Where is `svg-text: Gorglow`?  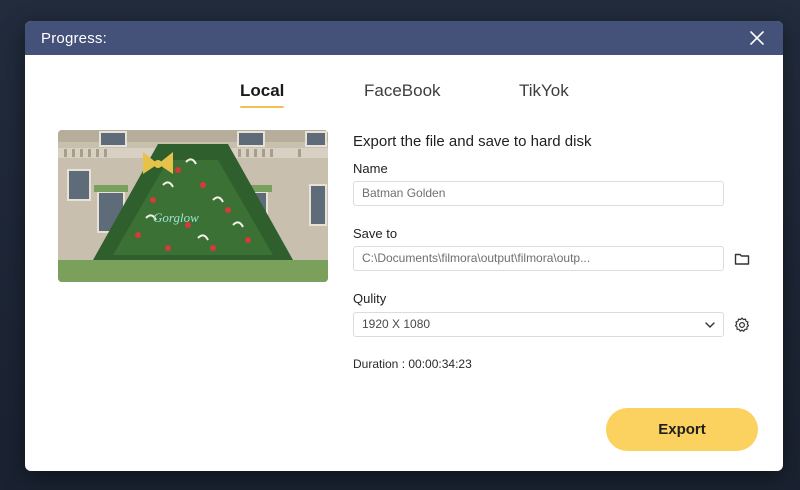
svg-text: Gorglow is located at coordinates (176, 217).